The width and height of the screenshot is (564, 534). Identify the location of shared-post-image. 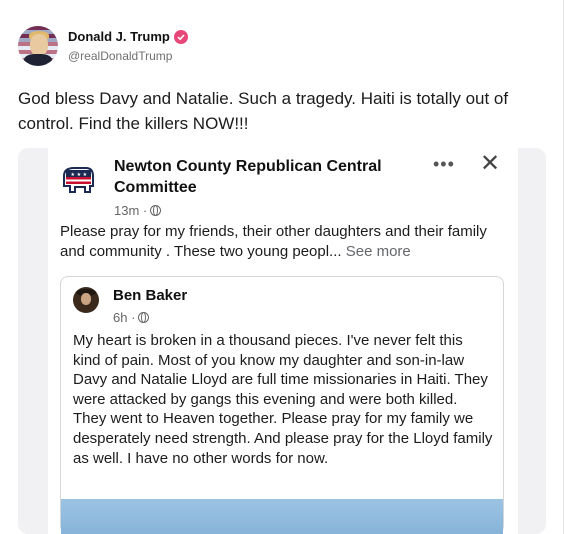
(282, 516).